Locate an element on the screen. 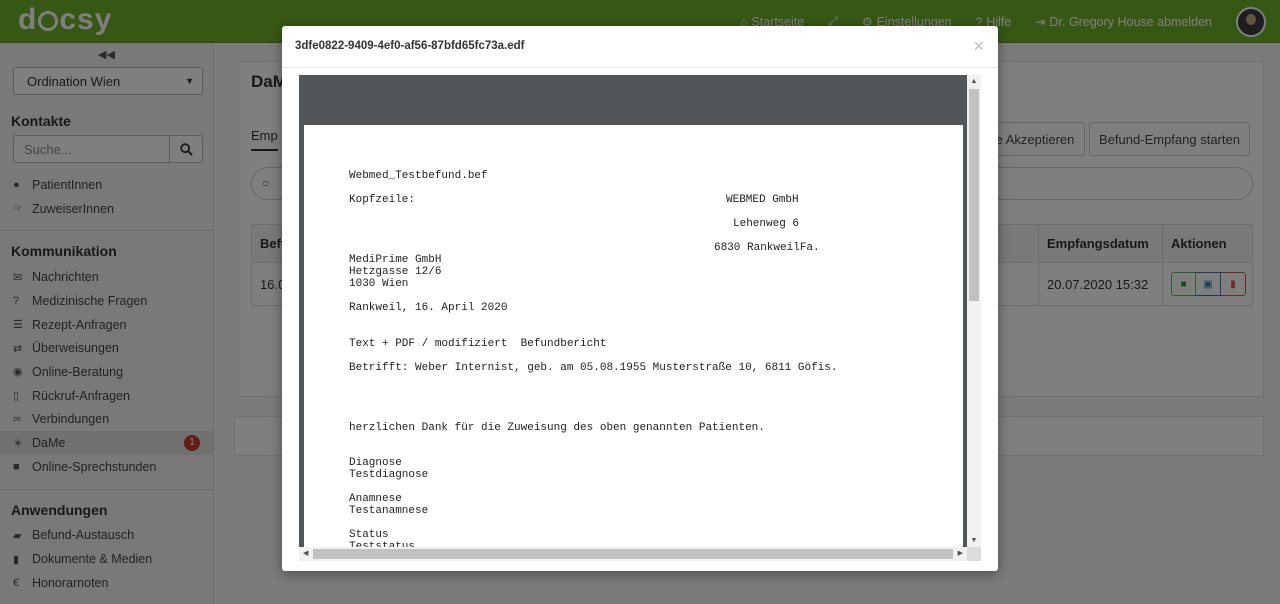 The width and height of the screenshot is (1280, 604). doc-sender-street: Lehenweg 6 is located at coordinates (766, 224).